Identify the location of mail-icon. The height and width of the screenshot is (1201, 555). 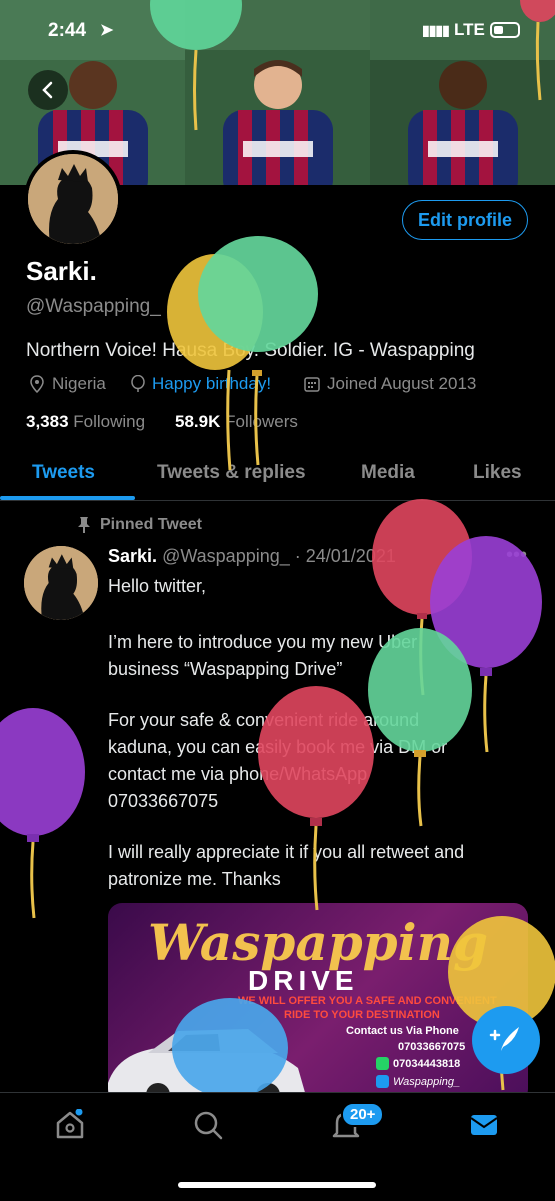
(484, 1125).